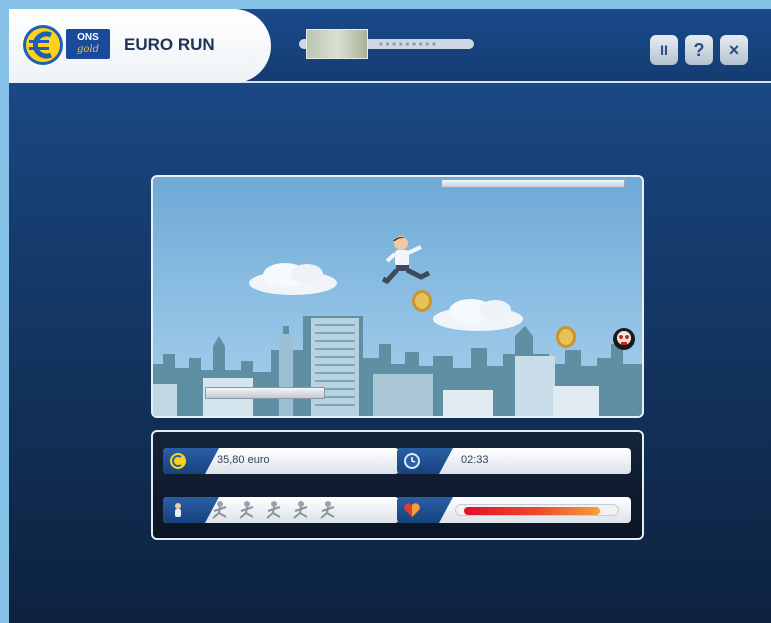  What do you see at coordinates (293, 279) in the screenshot?
I see `cloud` at bounding box center [293, 279].